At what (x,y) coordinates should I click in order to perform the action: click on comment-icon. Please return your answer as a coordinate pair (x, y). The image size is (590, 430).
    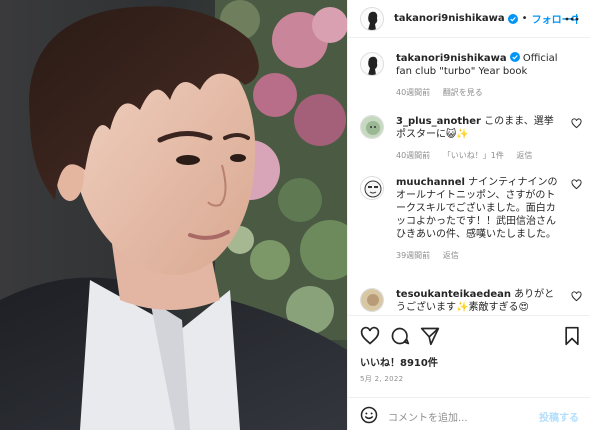
    Looking at the image, I should click on (400, 336).